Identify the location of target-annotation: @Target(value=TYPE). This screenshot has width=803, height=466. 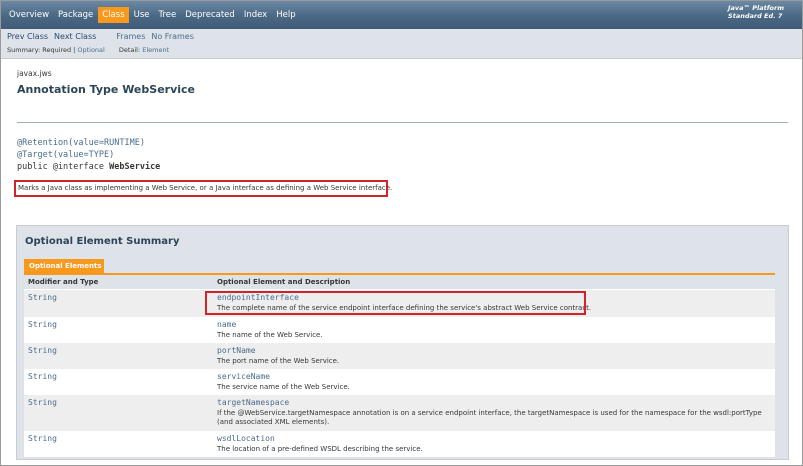
(65, 155).